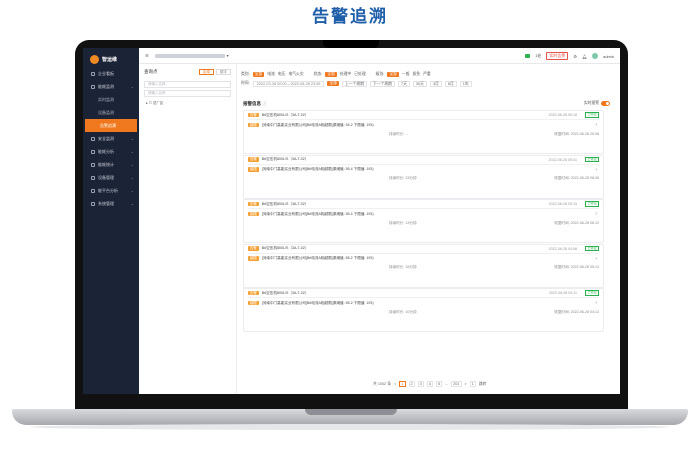  I want to click on realtime-toggle, so click(605, 103).